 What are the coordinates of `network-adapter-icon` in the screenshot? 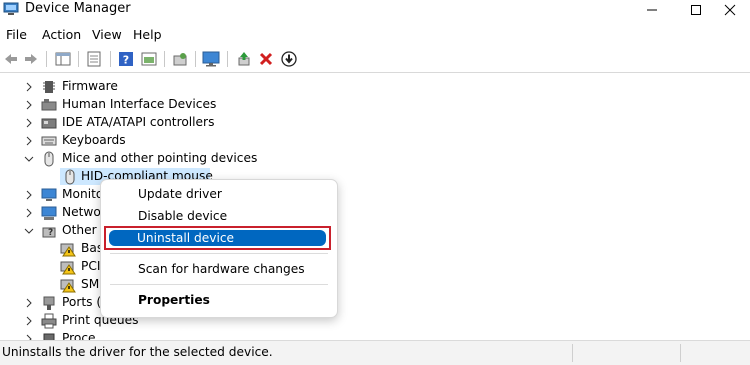 It's located at (49, 213).